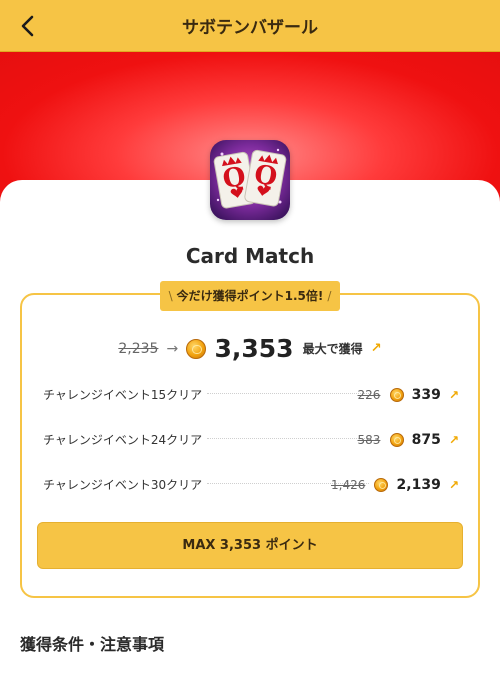  Describe the element at coordinates (123, 440) in the screenshot. I see `task-label: チャレンジイベント24クリア` at that location.